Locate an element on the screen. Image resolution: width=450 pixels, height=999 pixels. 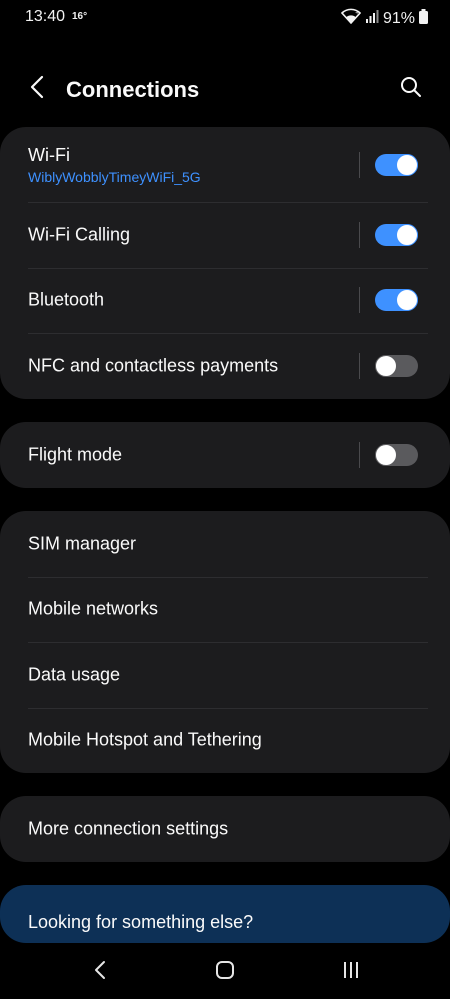
wifi-calling-row: Wi-Fi Calling is located at coordinates (225, 235).